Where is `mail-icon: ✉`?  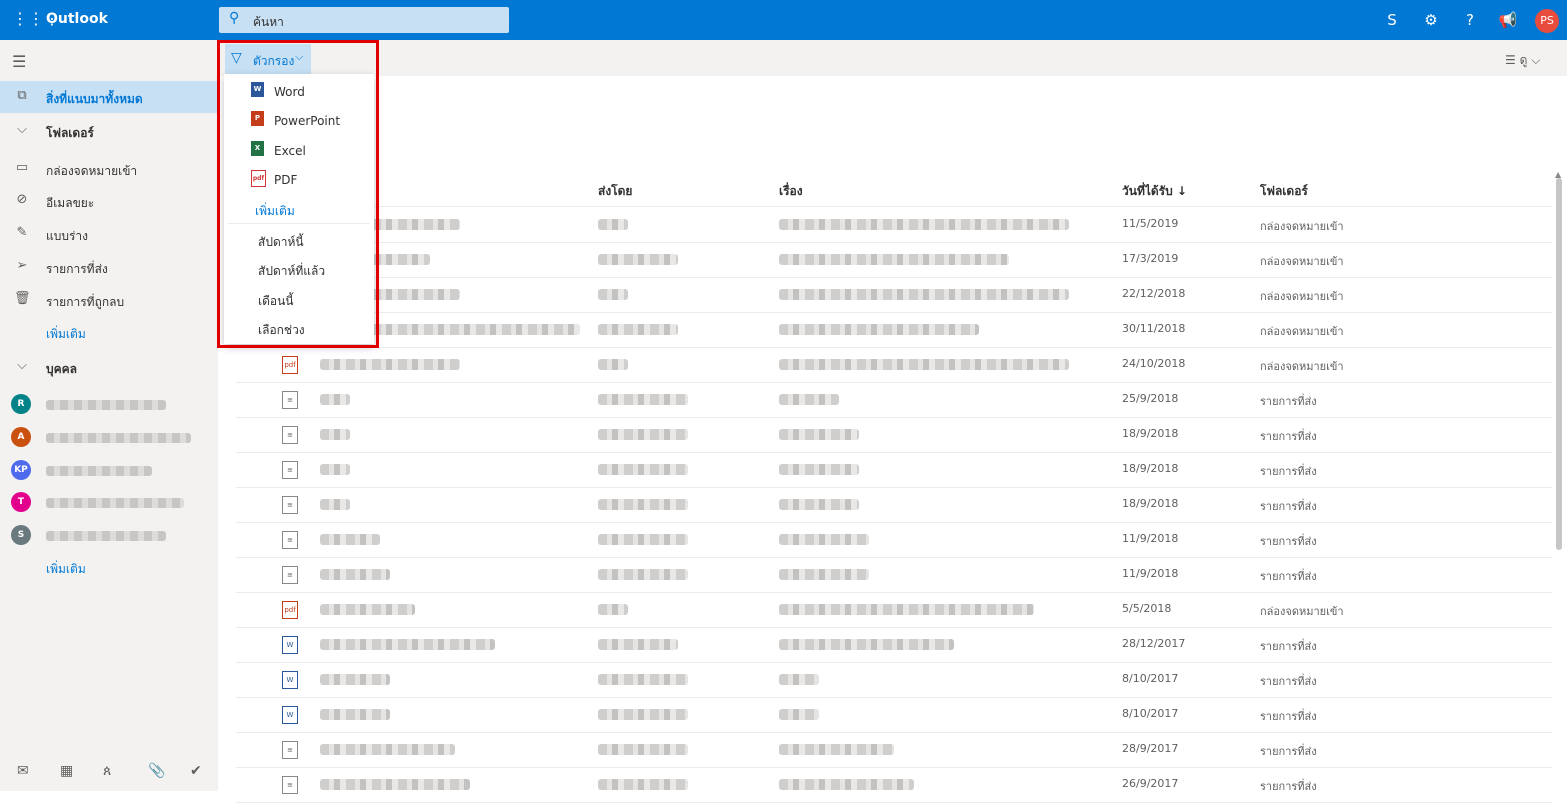
mail-icon: ✉ is located at coordinates (23, 771).